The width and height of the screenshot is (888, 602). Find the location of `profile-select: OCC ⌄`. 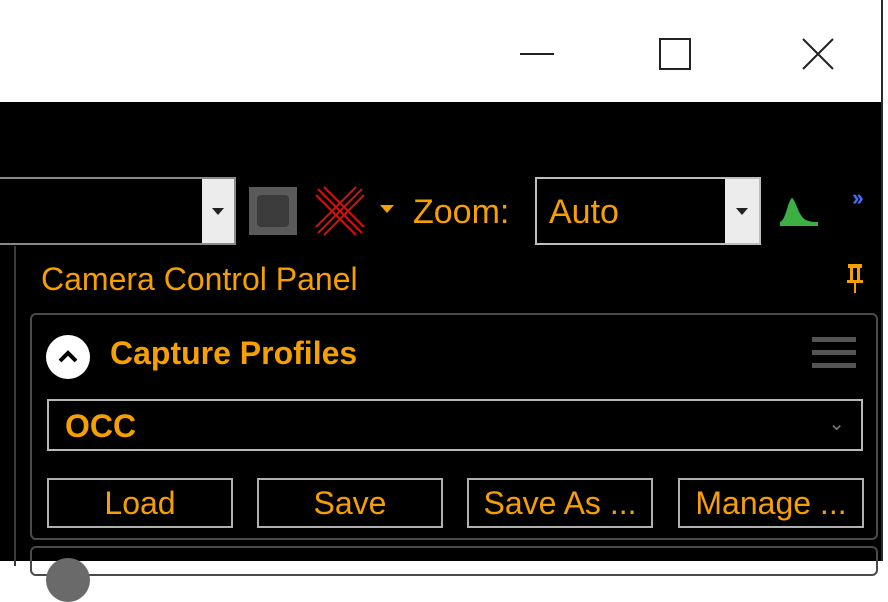

profile-select: OCC ⌄ is located at coordinates (455, 425).